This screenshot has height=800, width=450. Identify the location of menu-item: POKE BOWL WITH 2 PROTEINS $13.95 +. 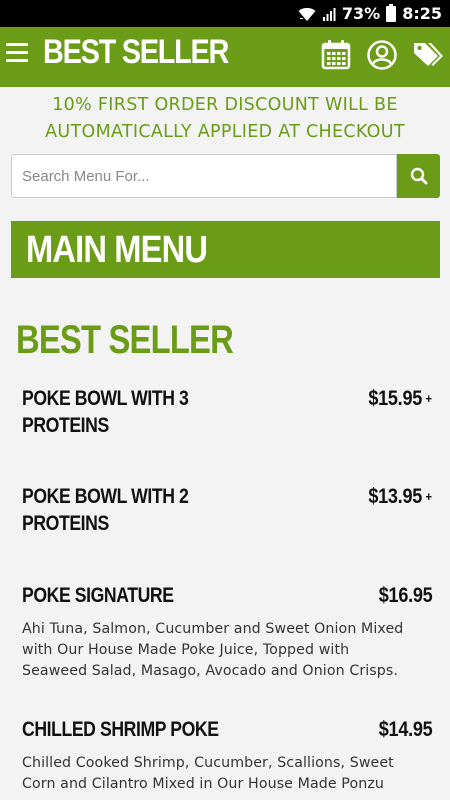
(227, 513).